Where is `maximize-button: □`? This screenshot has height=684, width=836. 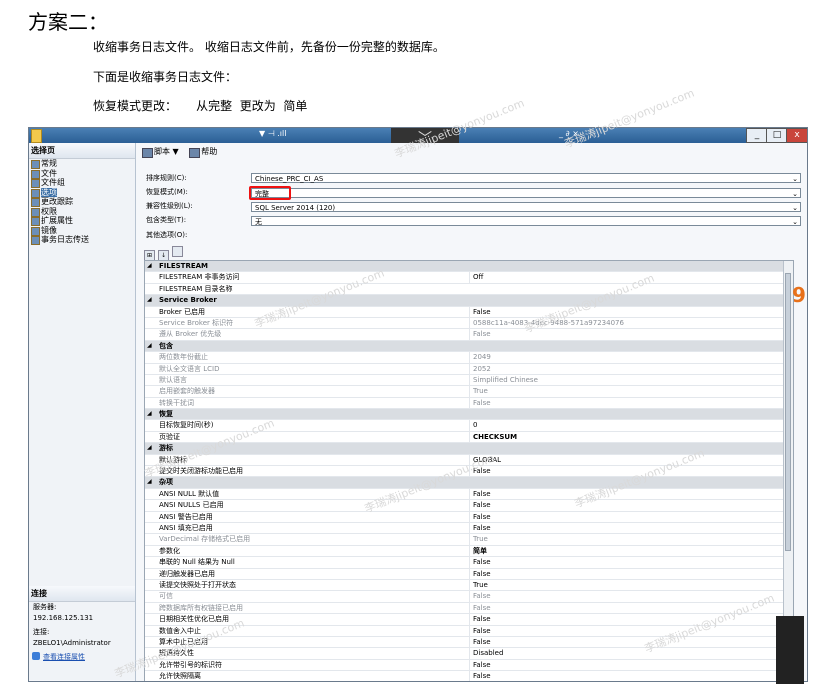
maximize-button: □ is located at coordinates (777, 135).